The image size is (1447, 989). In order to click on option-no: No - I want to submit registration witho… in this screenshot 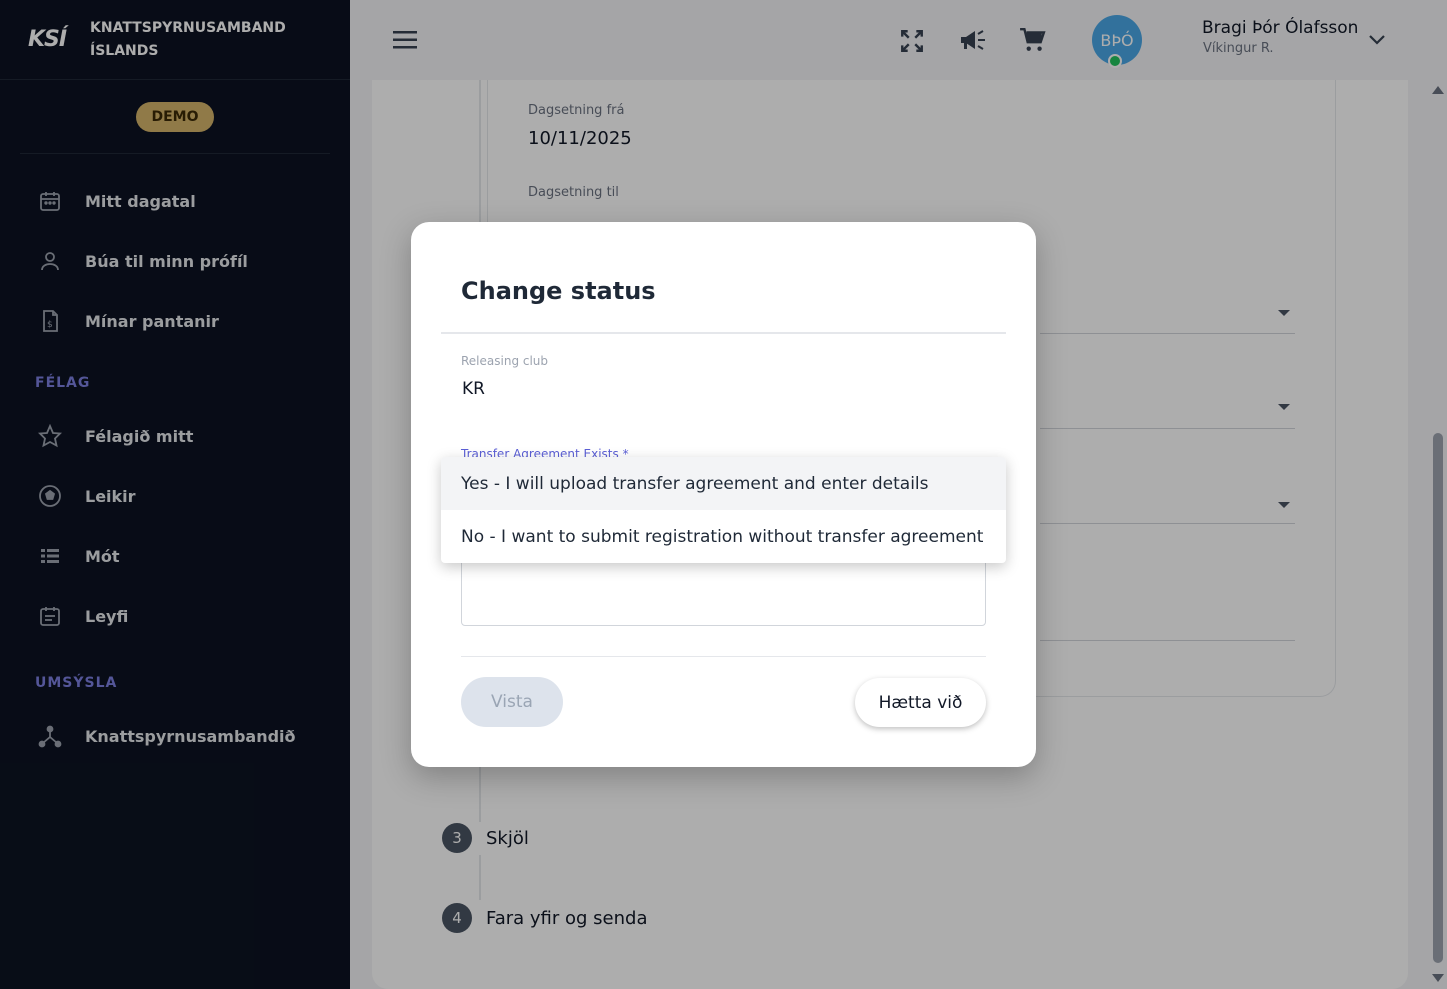, I will do `click(723, 536)`.